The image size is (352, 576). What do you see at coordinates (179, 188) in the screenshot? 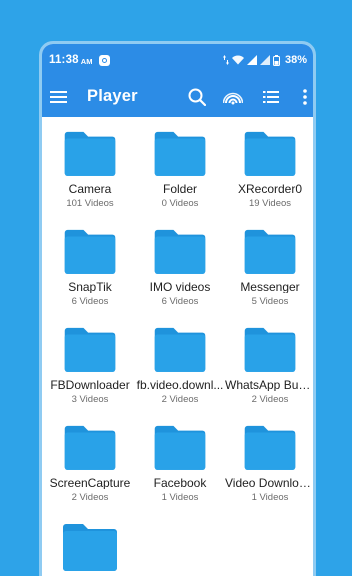
I see `folder-name: Folder` at bounding box center [179, 188].